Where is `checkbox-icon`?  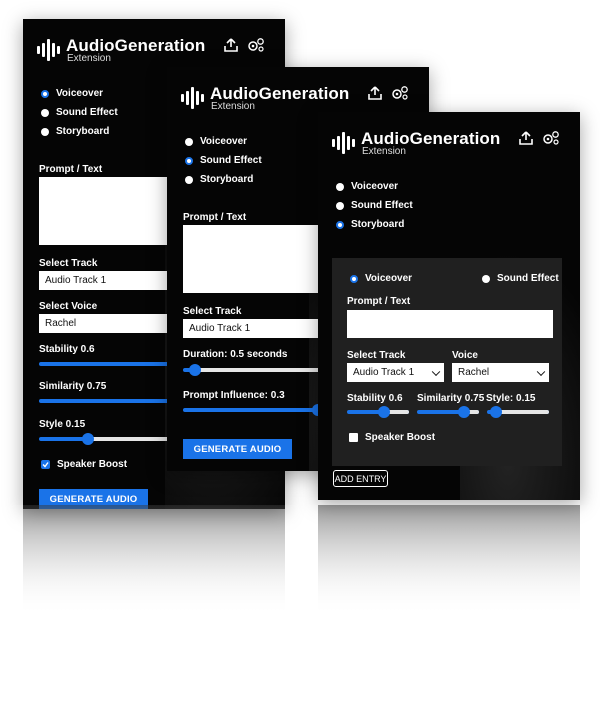
checkbox-icon is located at coordinates (353, 437).